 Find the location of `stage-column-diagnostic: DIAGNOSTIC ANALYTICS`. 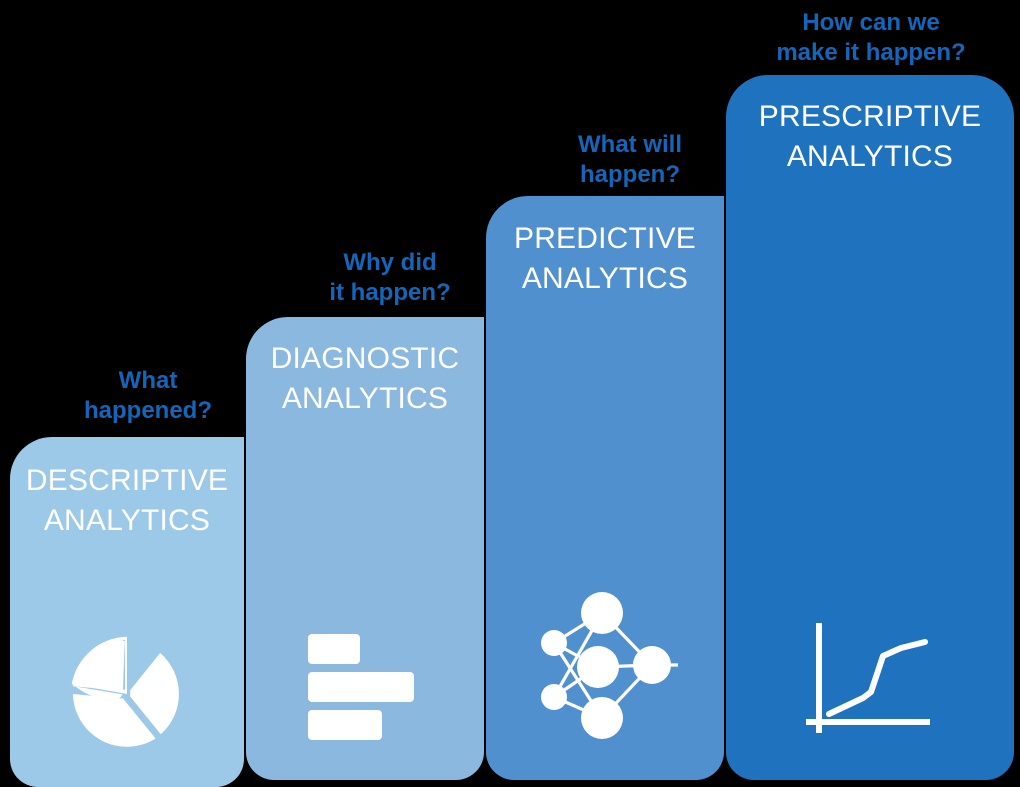

stage-column-diagnostic: DIAGNOSTIC ANALYTICS is located at coordinates (365, 548).